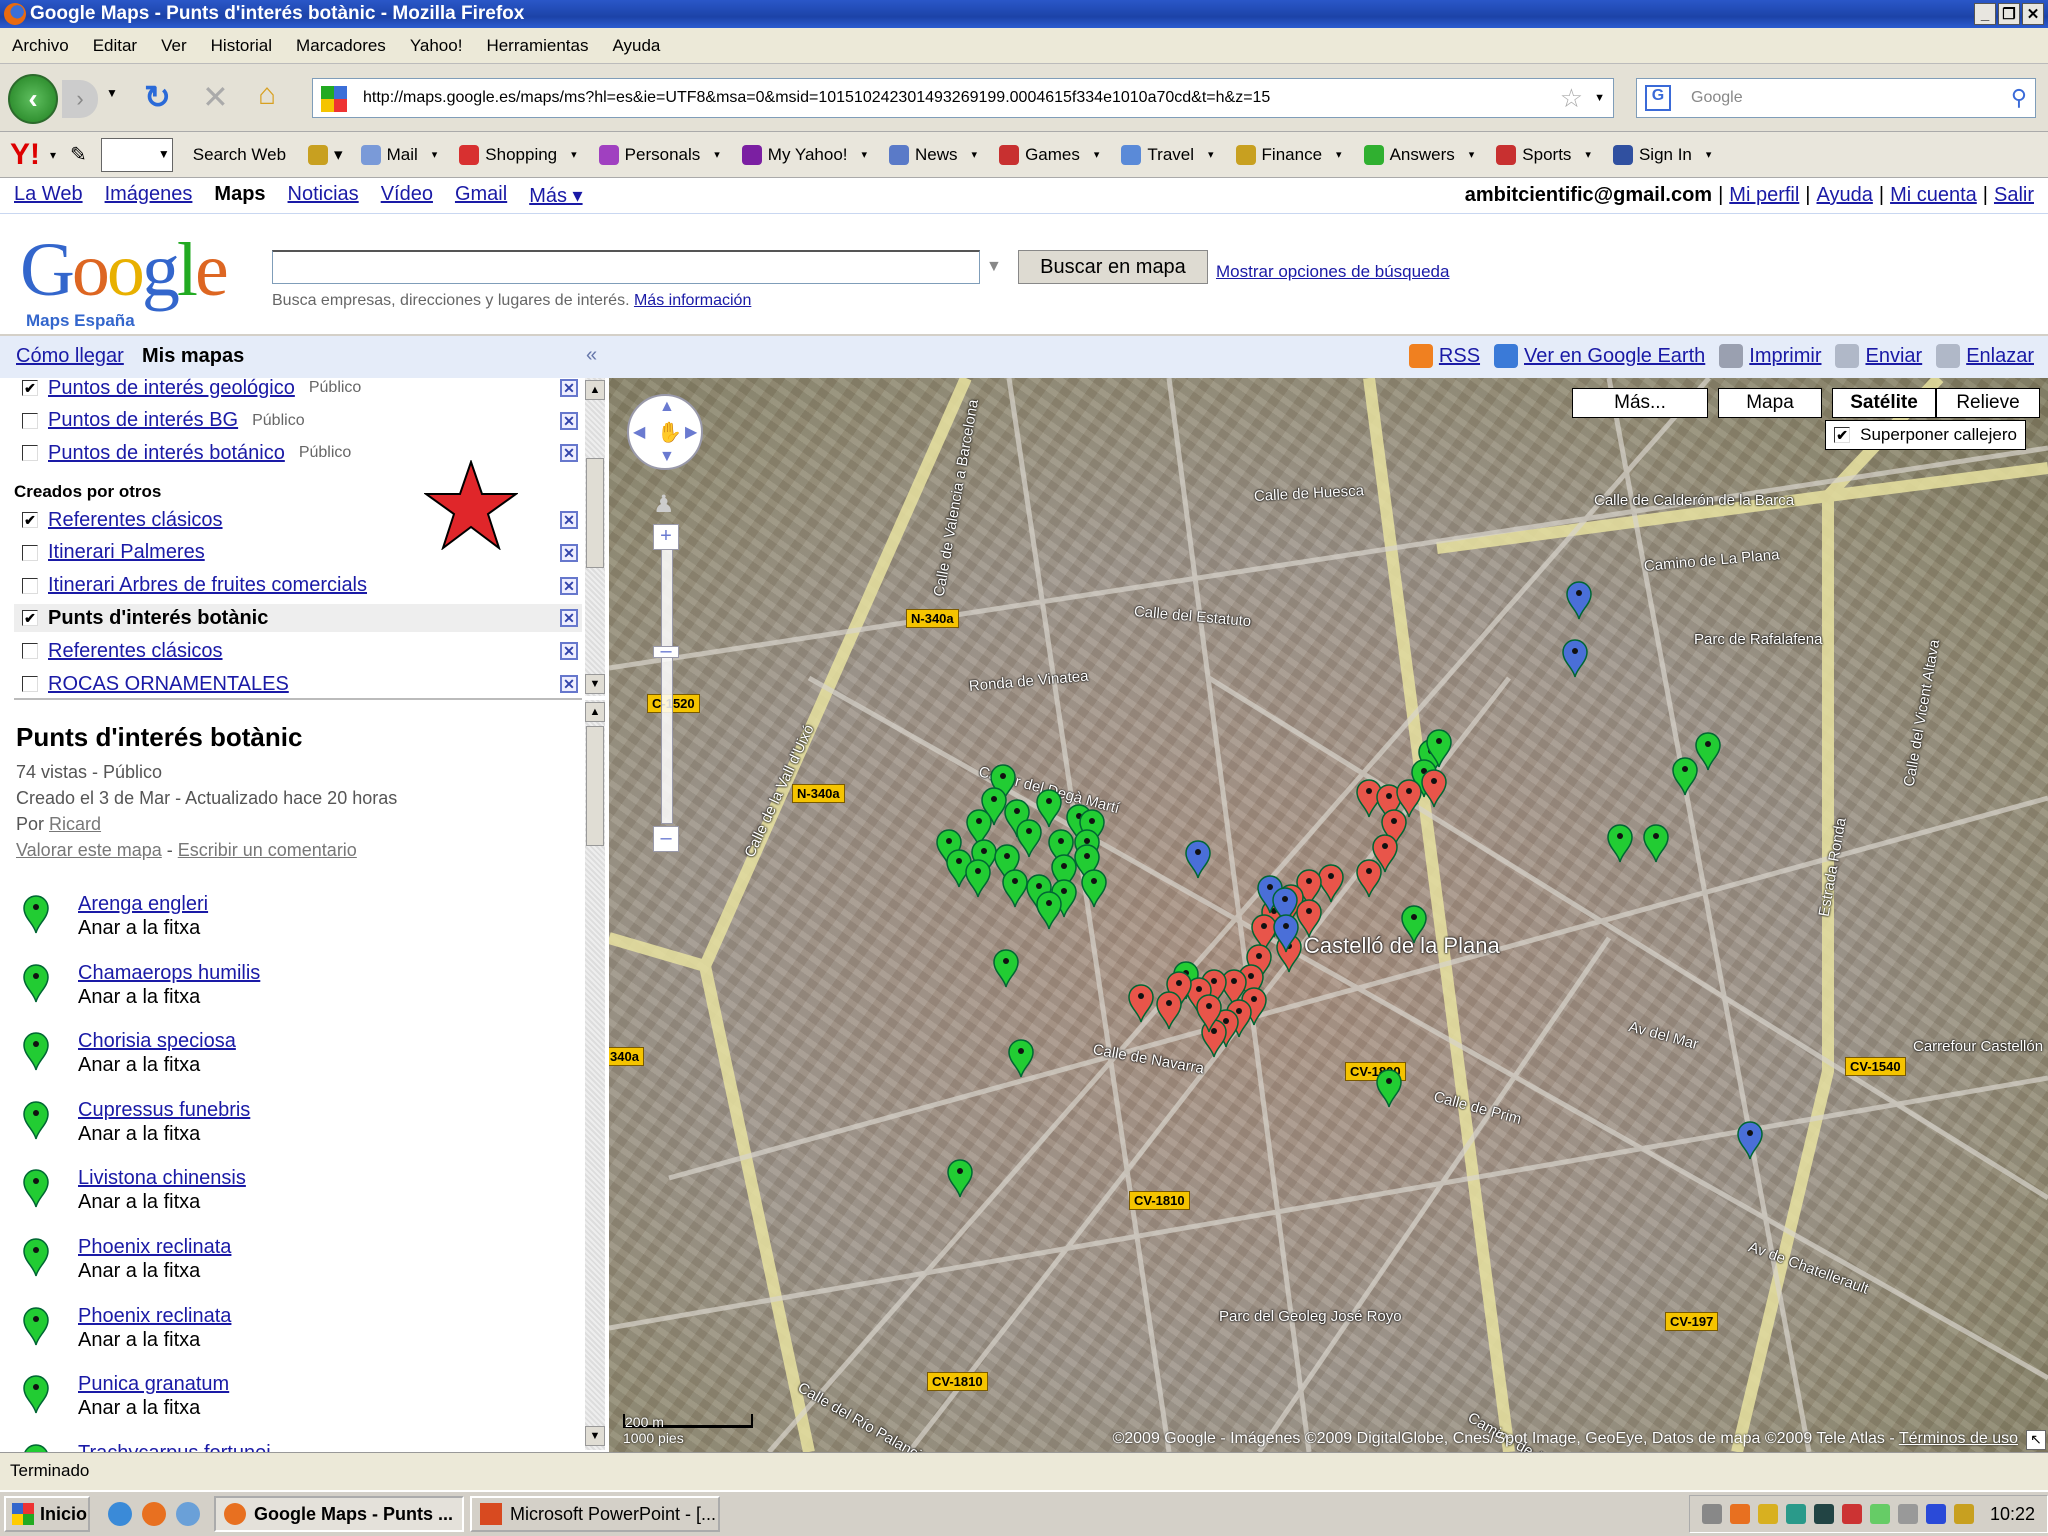 The height and width of the screenshot is (1536, 2048). Describe the element at coordinates (481, 195) in the screenshot. I see `google-service-link: Gmail` at that location.